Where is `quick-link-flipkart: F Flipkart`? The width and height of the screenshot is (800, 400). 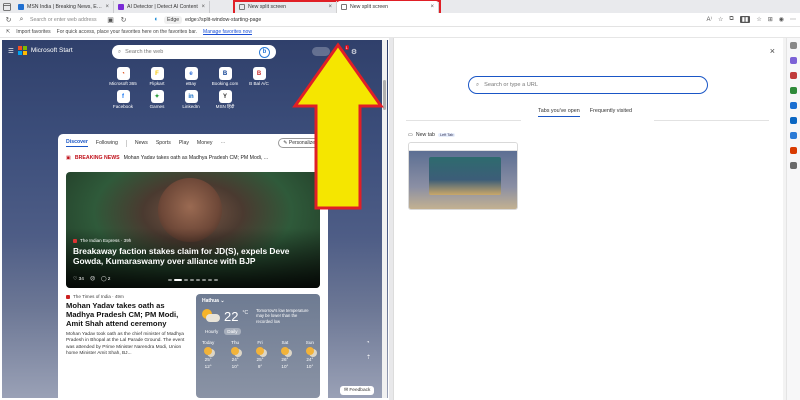 quick-link-flipkart: F Flipkart is located at coordinates (157, 76).